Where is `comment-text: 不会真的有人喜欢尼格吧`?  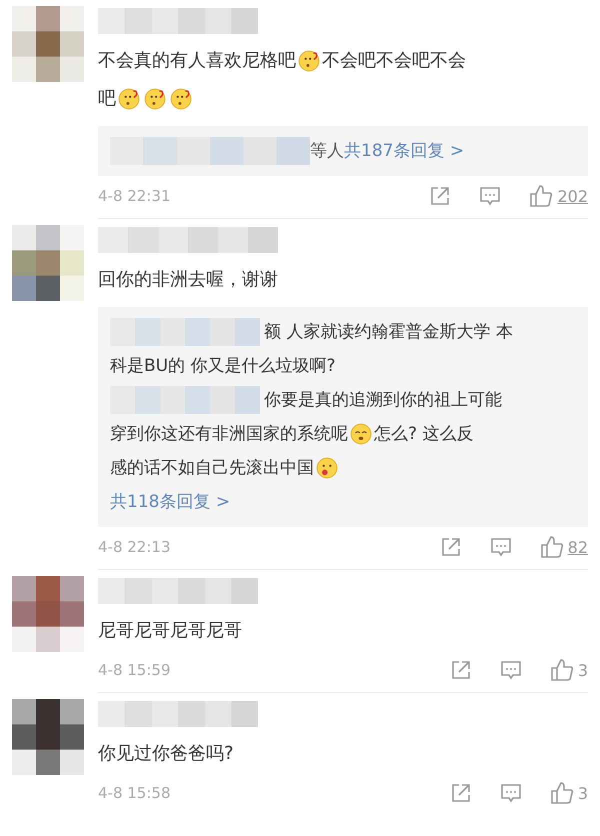 comment-text: 不会真的有人喜欢尼格吧 is located at coordinates (197, 61).